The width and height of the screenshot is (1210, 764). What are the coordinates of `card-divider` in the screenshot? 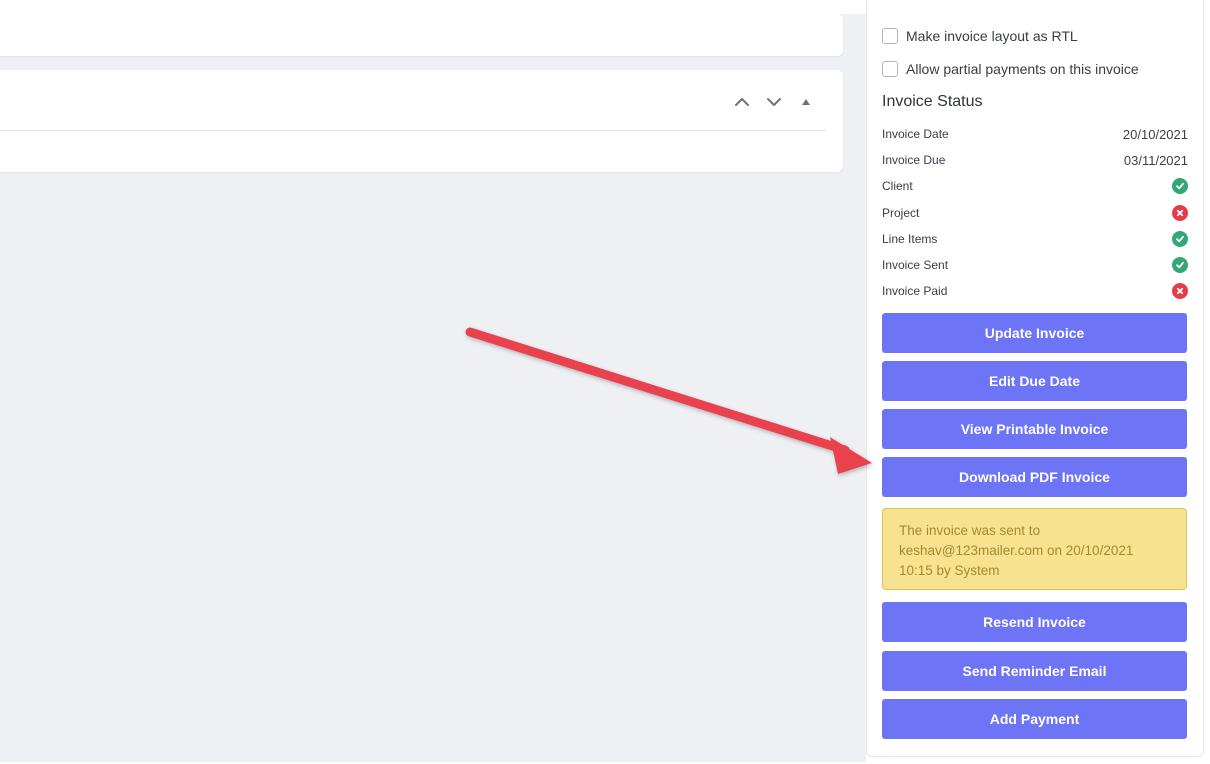 It's located at (413, 130).